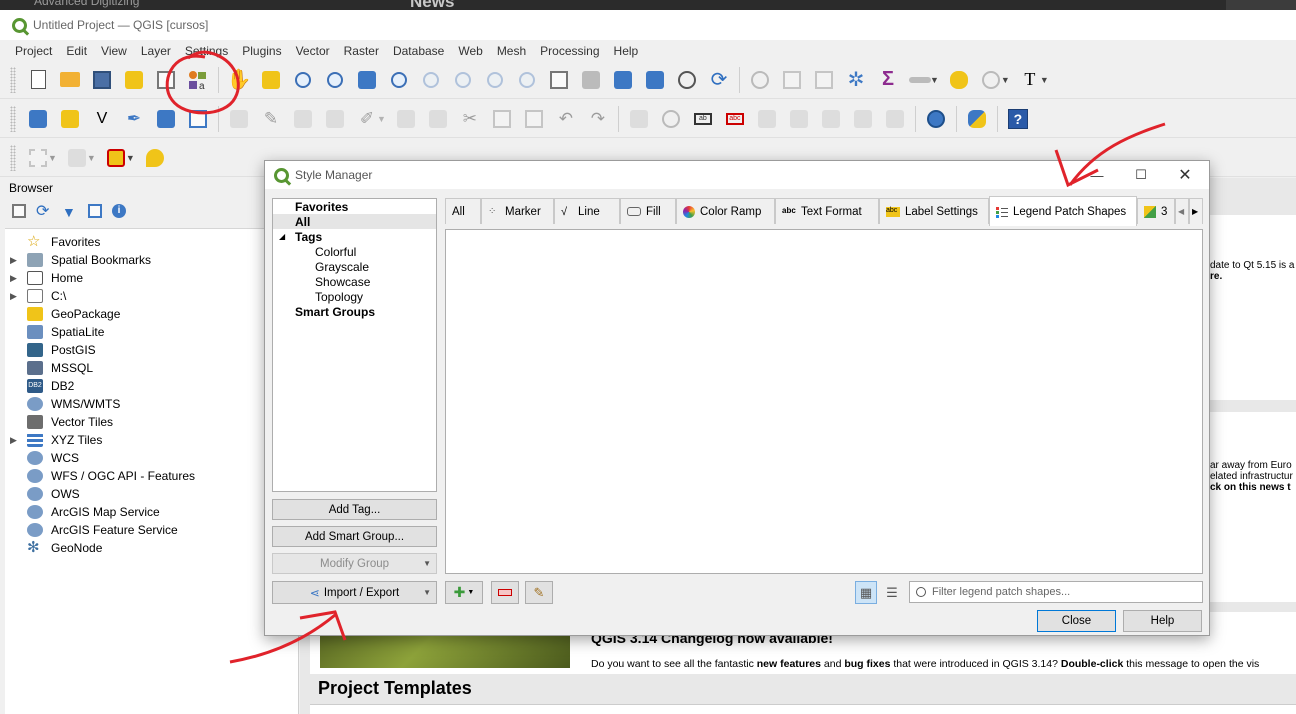  I want to click on delete-selected-button, so click(438, 119).